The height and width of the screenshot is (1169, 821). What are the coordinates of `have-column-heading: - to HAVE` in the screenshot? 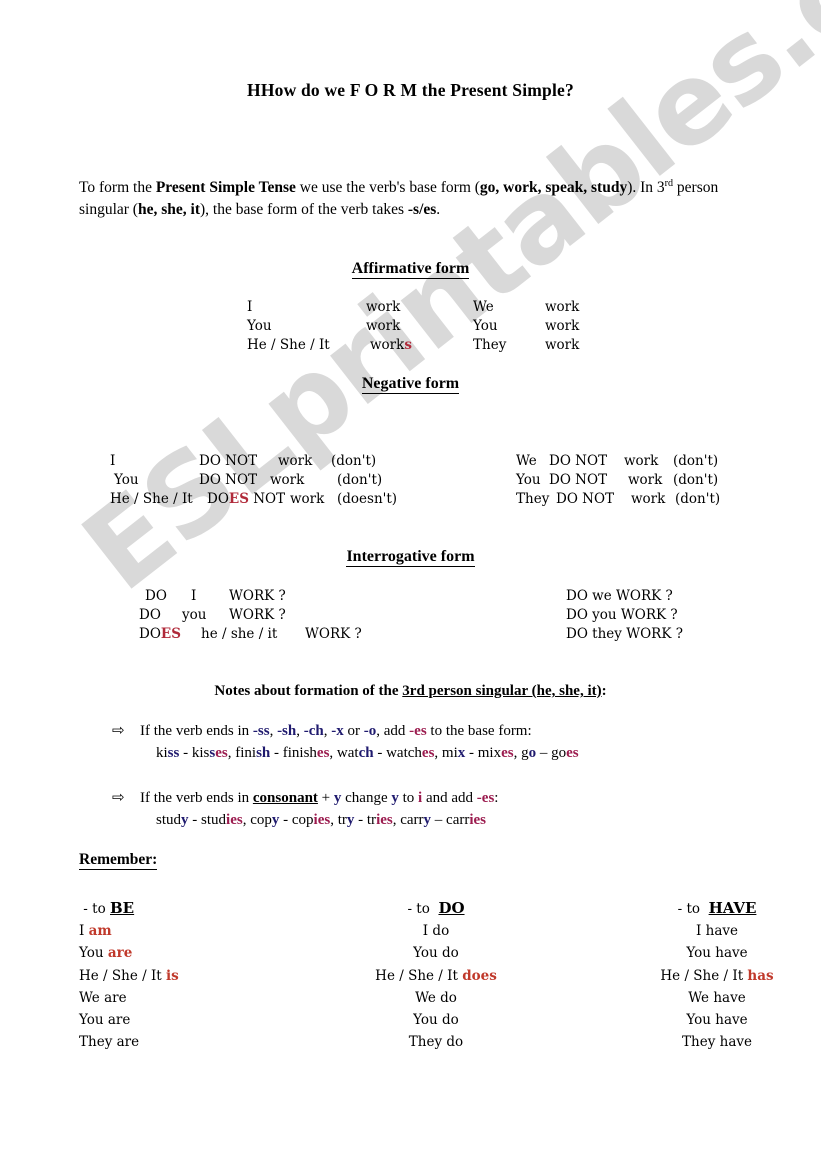 It's located at (717, 908).